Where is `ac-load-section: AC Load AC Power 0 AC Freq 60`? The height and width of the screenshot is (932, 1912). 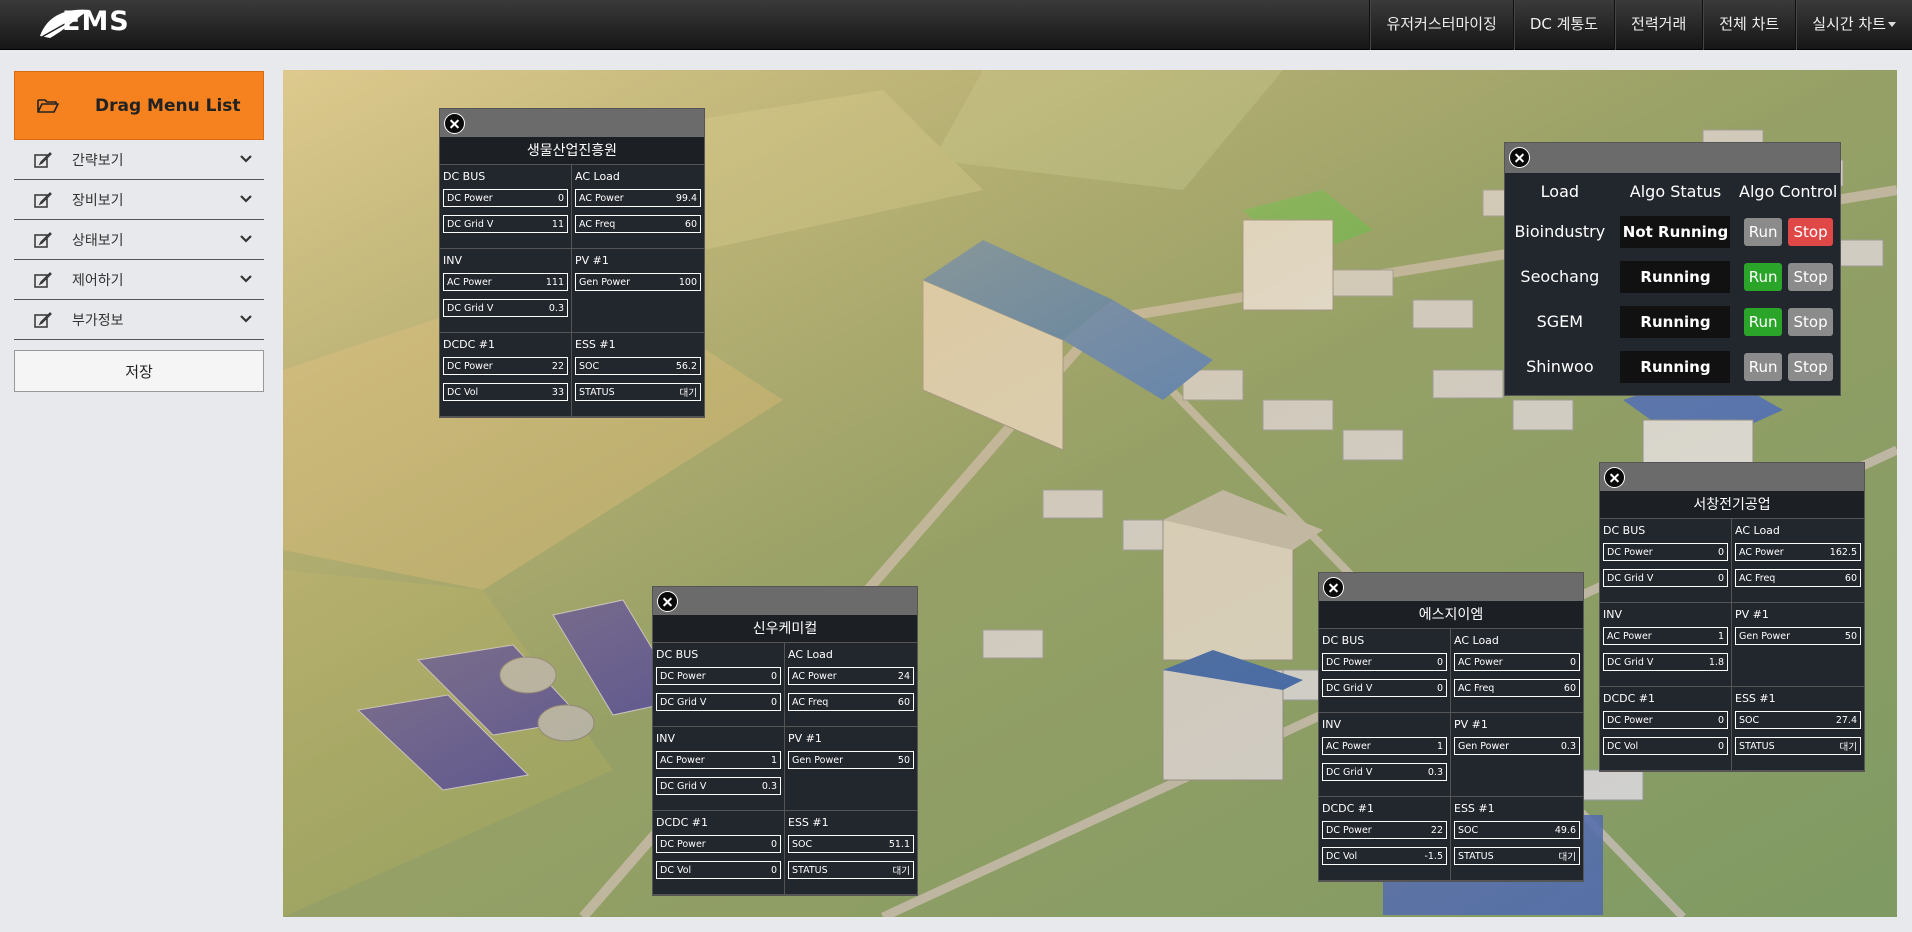
ac-load-section: AC Load AC Power 0 AC Freq 60 is located at coordinates (1517, 671).